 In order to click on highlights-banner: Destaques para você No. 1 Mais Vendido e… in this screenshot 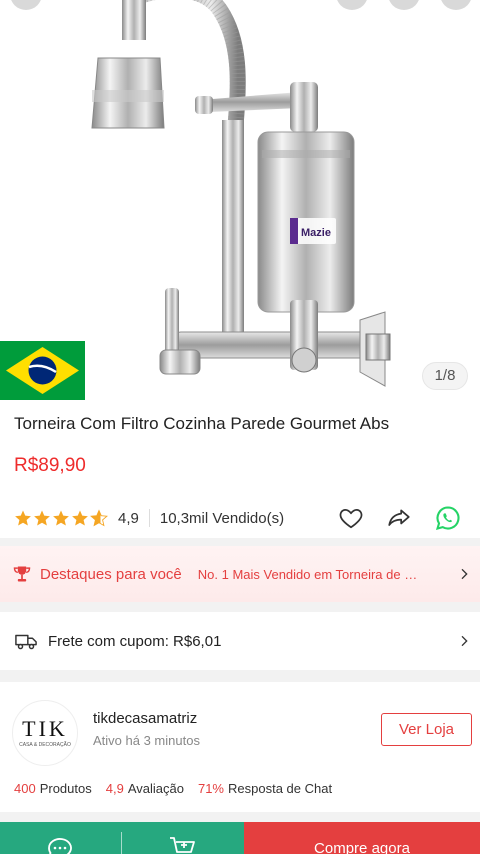, I will do `click(240, 574)`.